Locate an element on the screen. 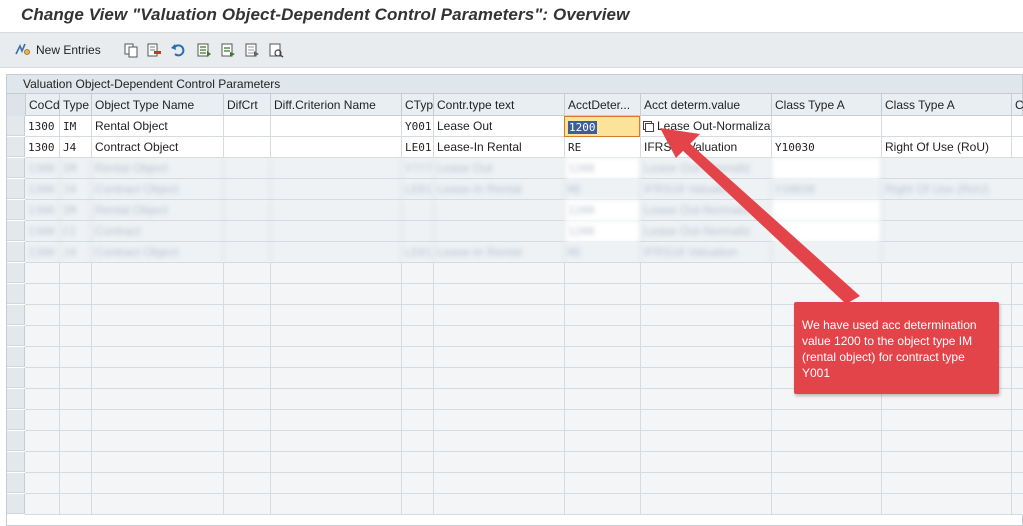 Image resolution: width=1023 pixels, height=526 pixels. column-header-contr-type-text: Contr.type text is located at coordinates (498, 105).